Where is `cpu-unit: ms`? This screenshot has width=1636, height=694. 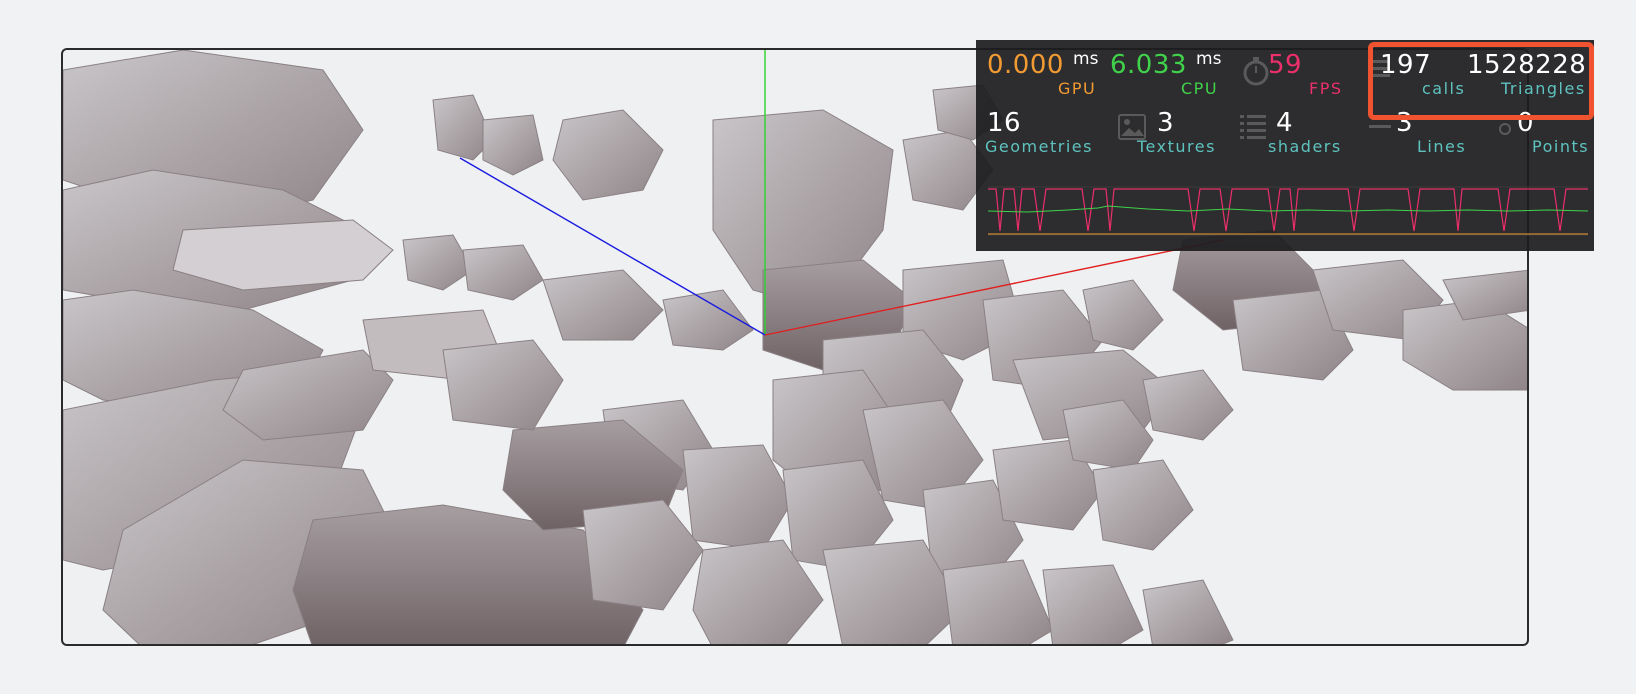 cpu-unit: ms is located at coordinates (1209, 59).